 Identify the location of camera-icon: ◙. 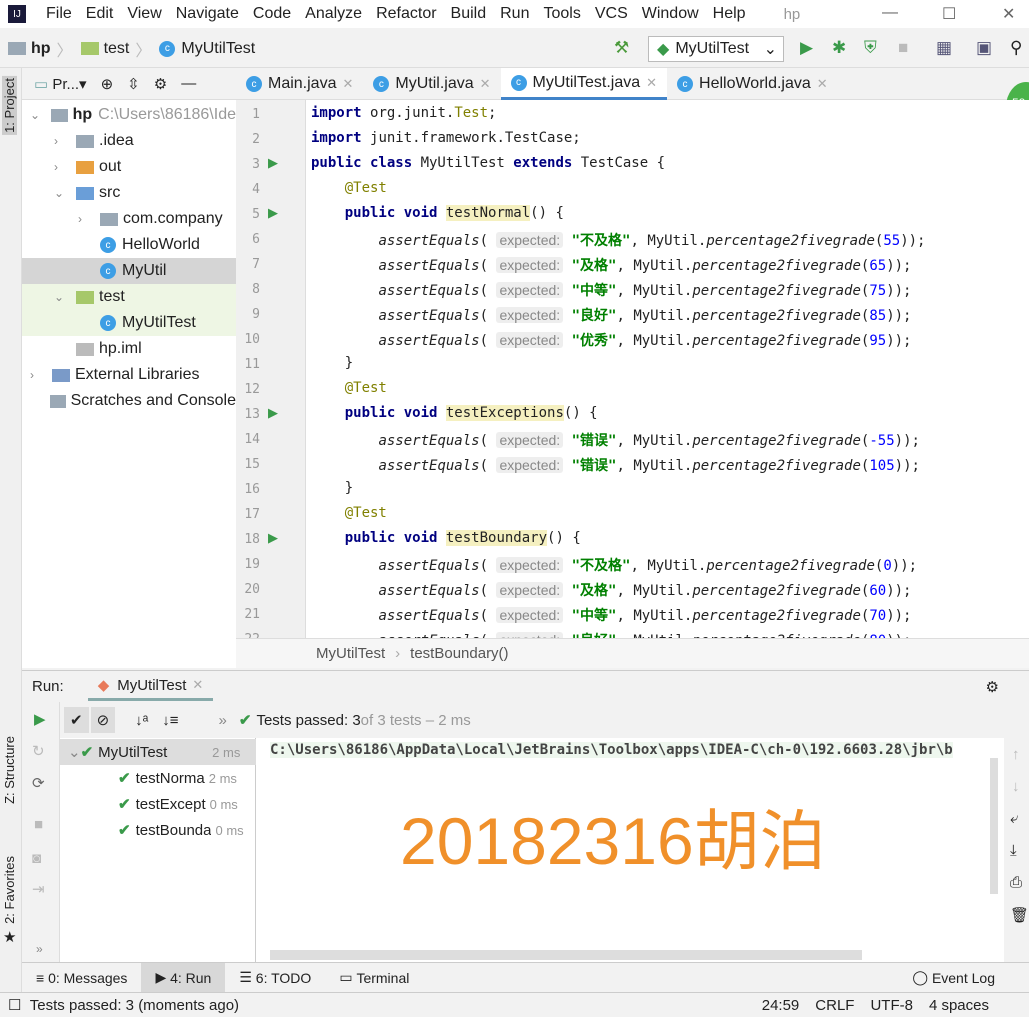
(36, 858).